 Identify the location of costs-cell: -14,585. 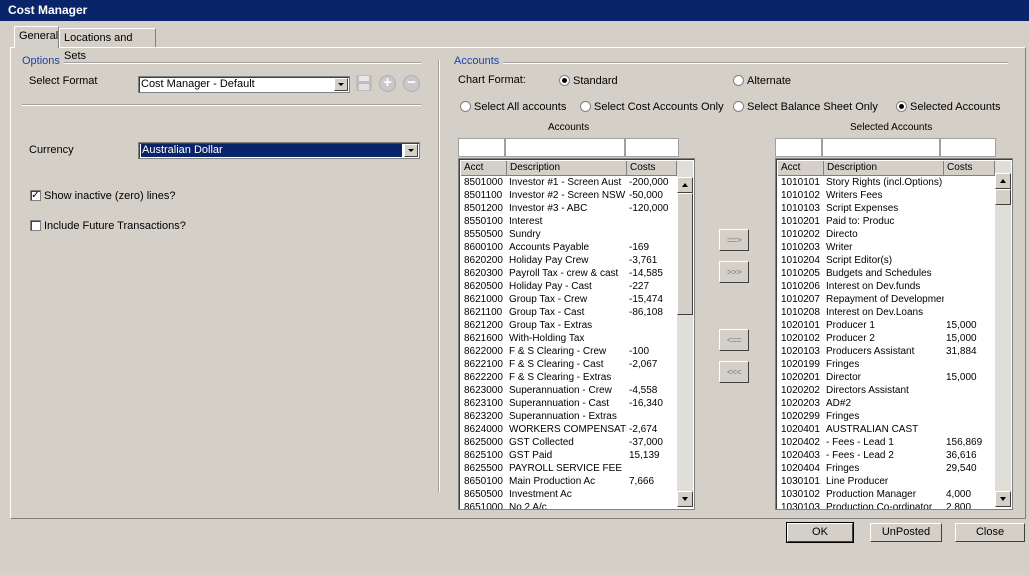
(646, 273).